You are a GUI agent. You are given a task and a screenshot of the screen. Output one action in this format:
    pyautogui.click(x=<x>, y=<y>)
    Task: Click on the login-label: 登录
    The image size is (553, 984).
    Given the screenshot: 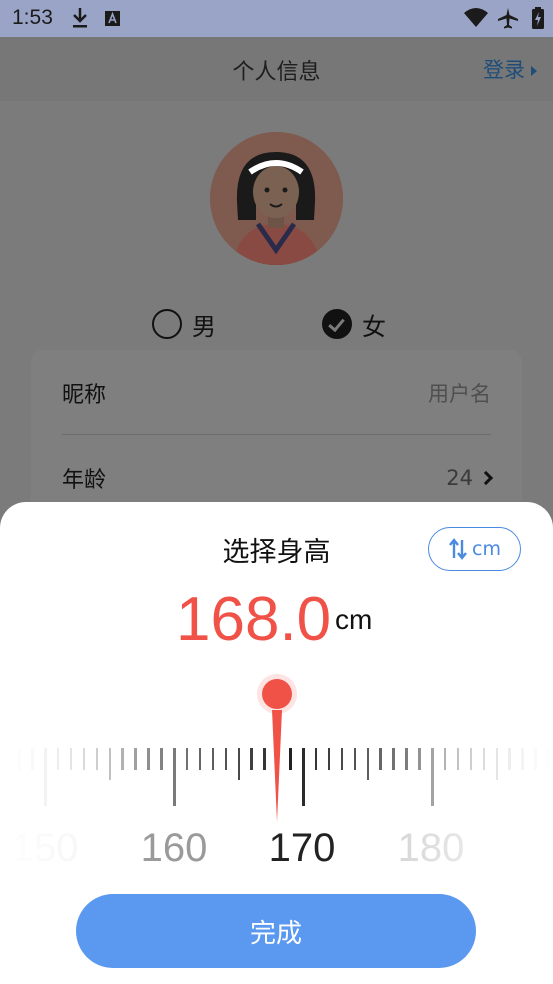 What is the action you would take?
    pyautogui.click(x=504, y=70)
    